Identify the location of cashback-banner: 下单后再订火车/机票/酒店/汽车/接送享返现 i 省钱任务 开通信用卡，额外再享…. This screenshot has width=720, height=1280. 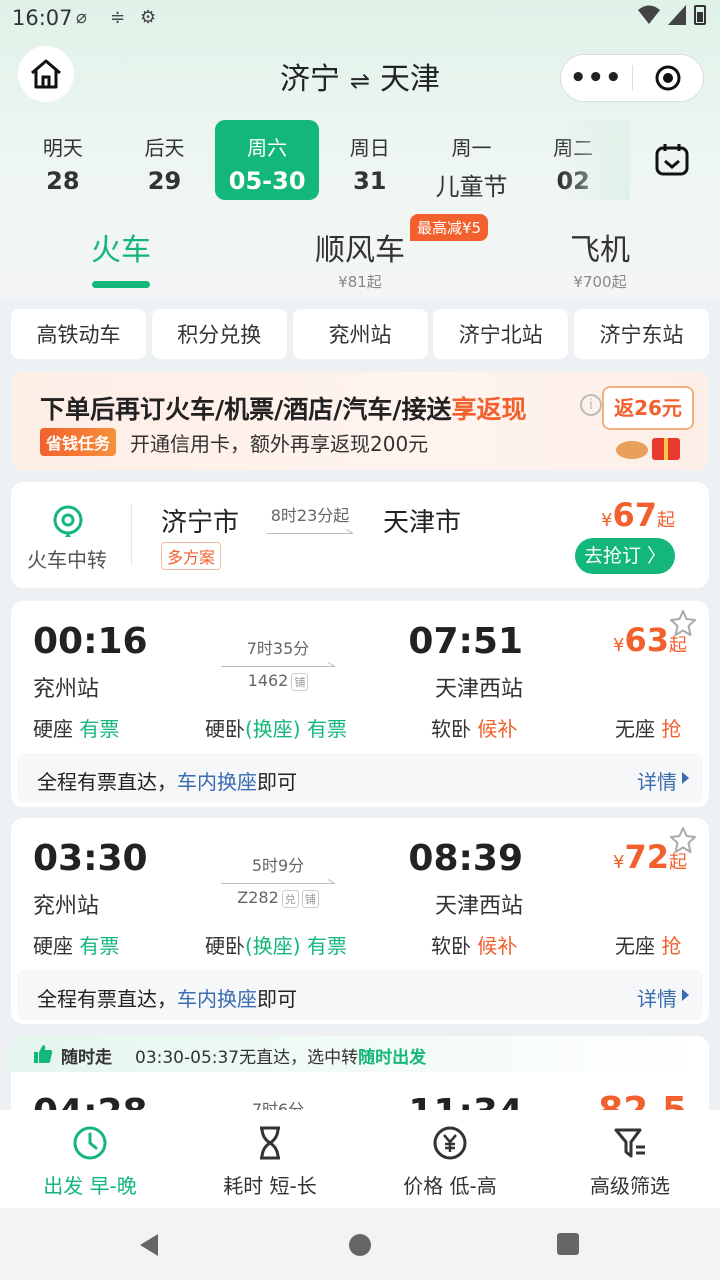
(360, 421).